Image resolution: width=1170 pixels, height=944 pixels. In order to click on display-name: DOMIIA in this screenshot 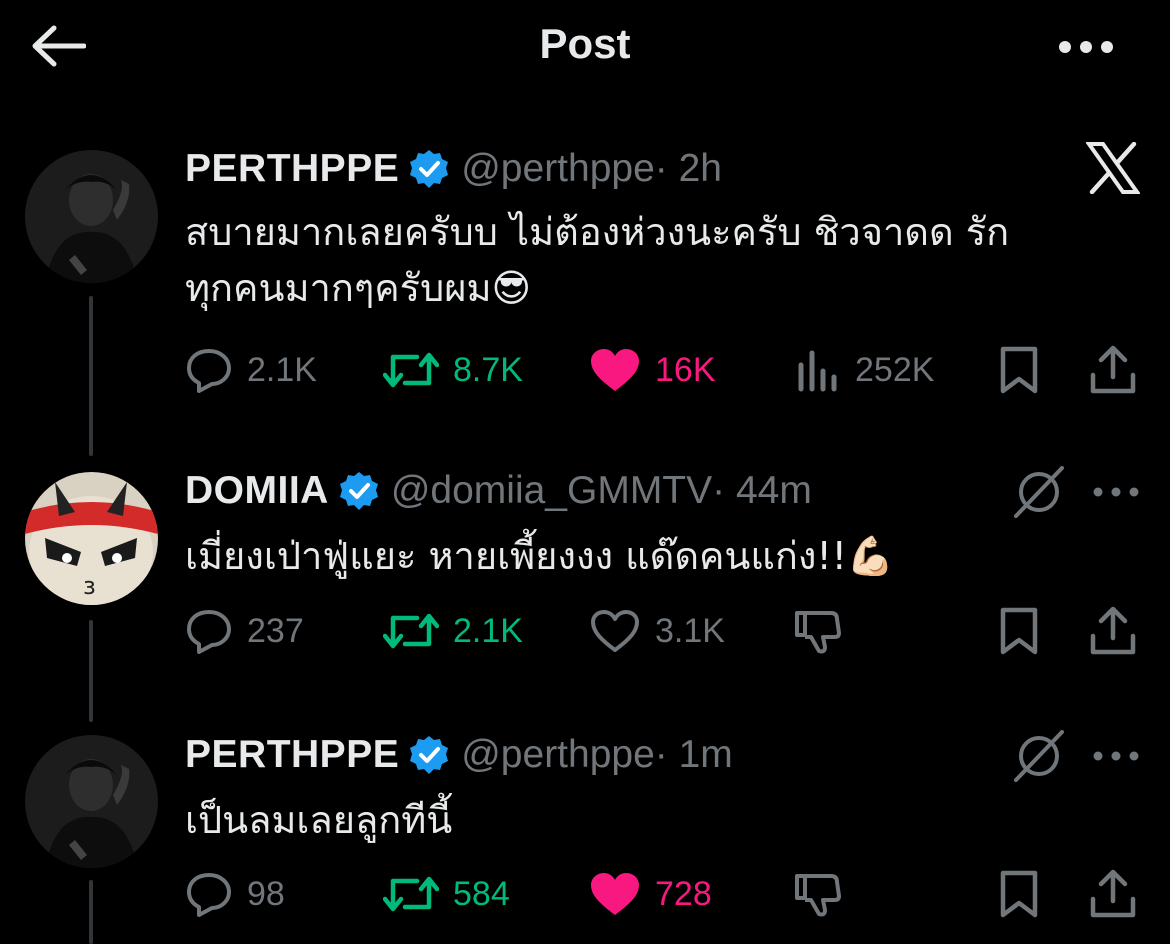, I will do `click(257, 491)`.